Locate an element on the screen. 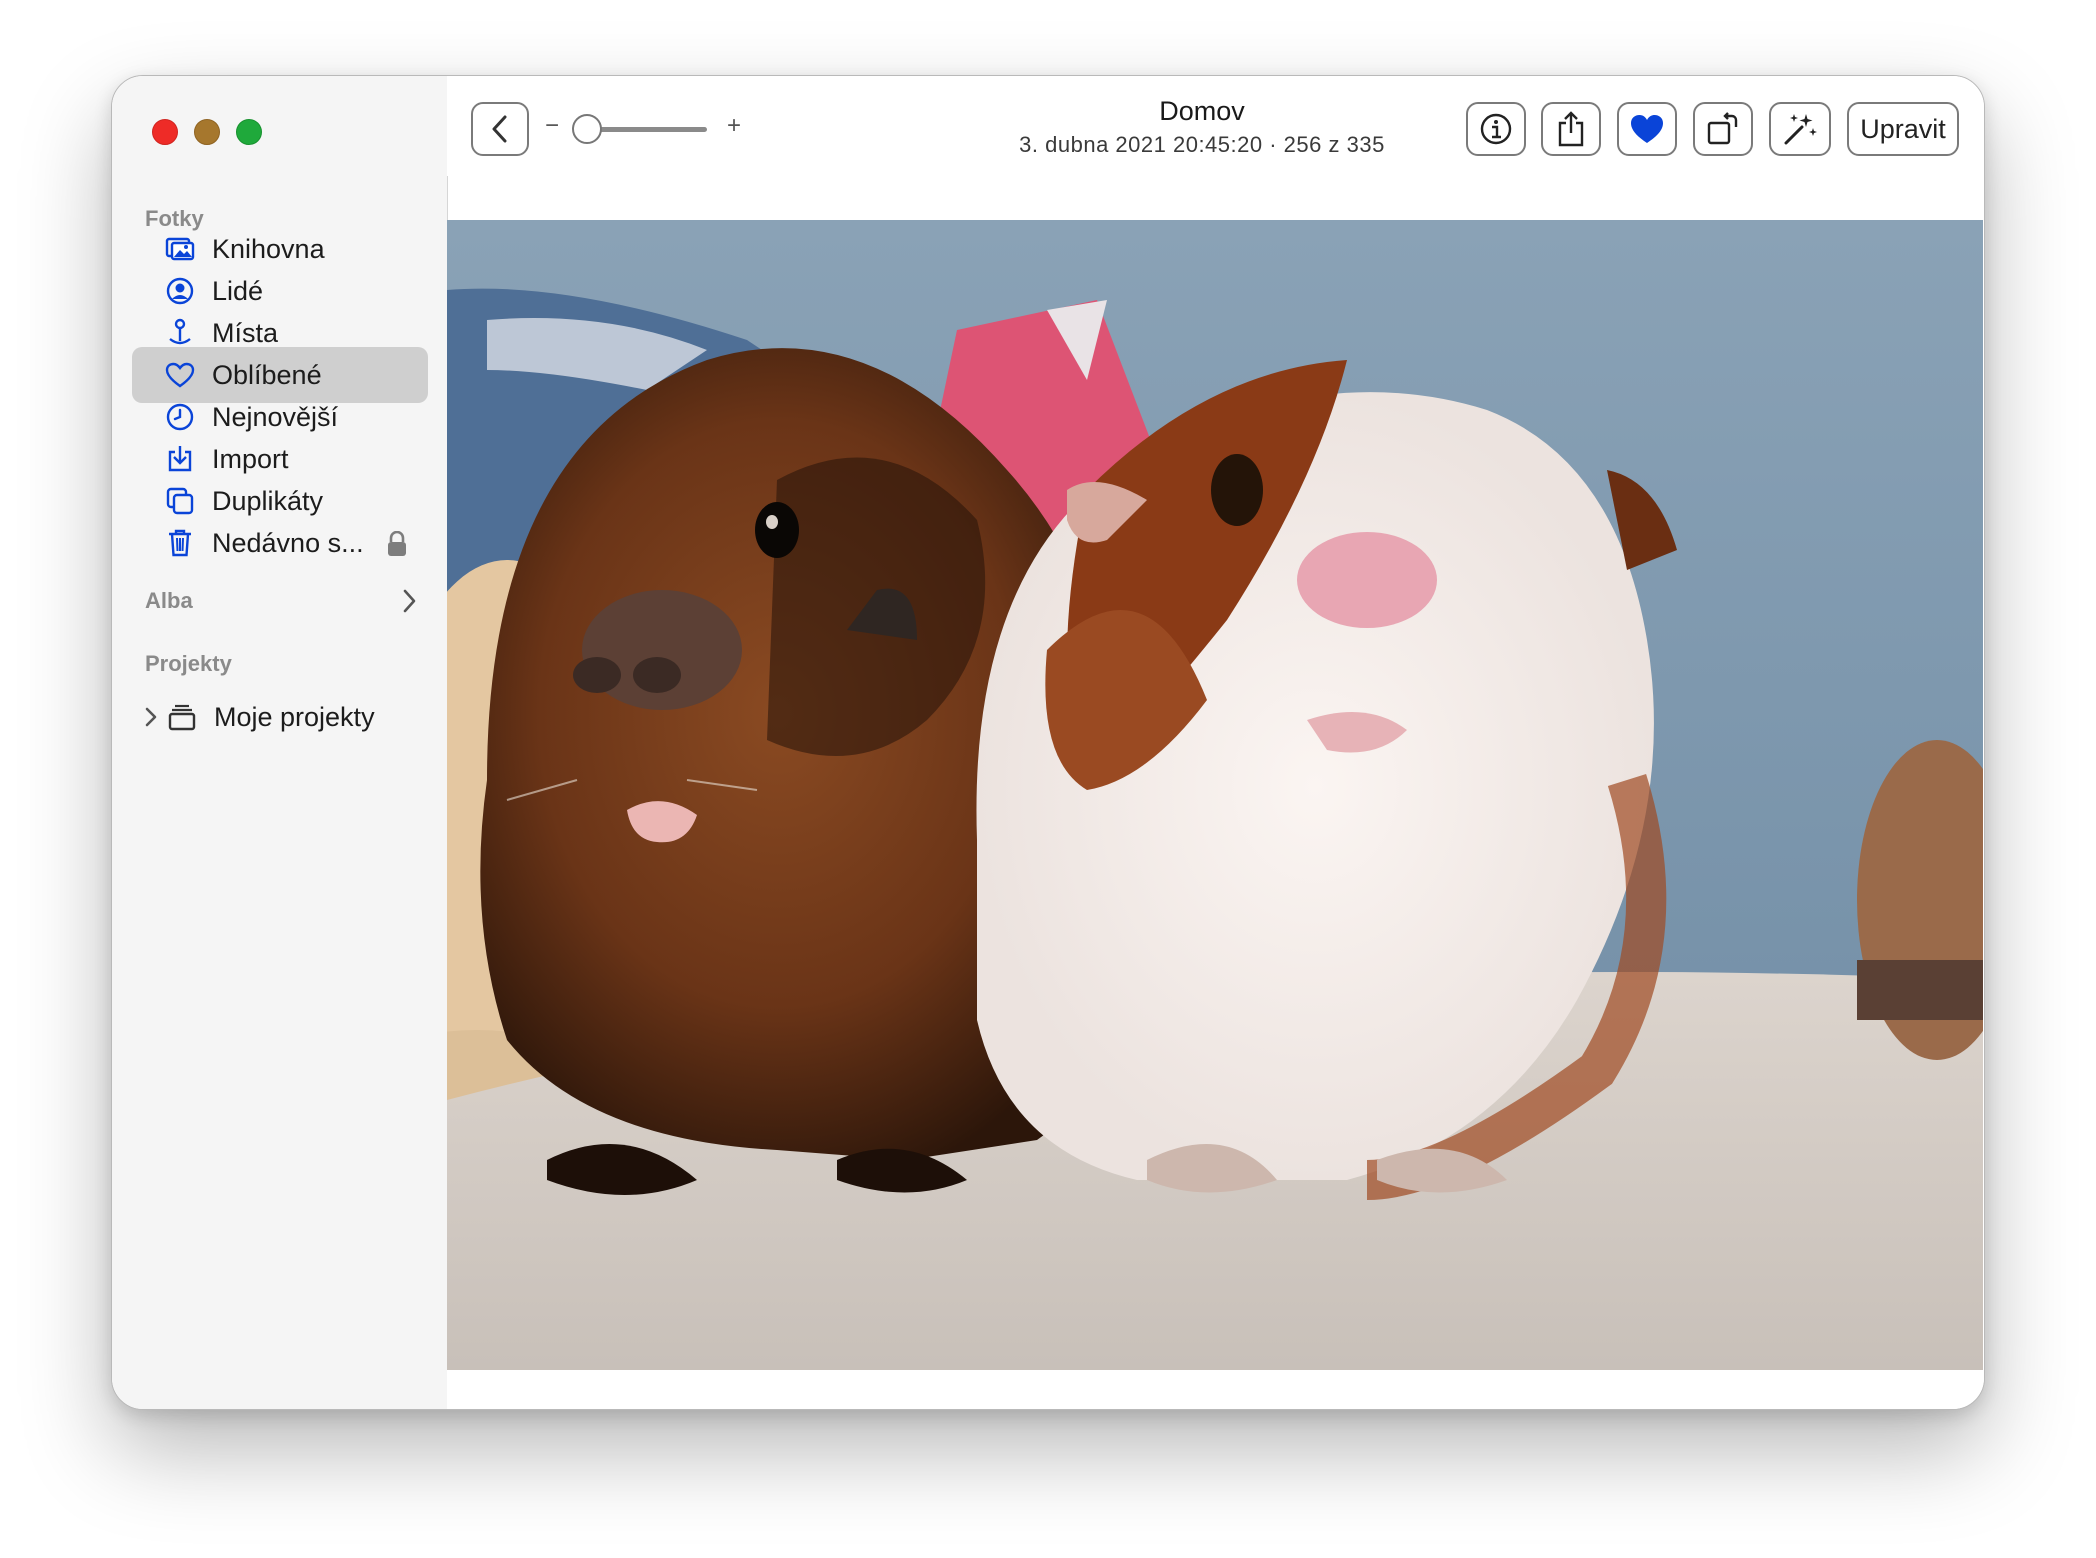 Image resolution: width=2096 pixels, height=1558 pixels. person-circle-icon is located at coordinates (180, 291).